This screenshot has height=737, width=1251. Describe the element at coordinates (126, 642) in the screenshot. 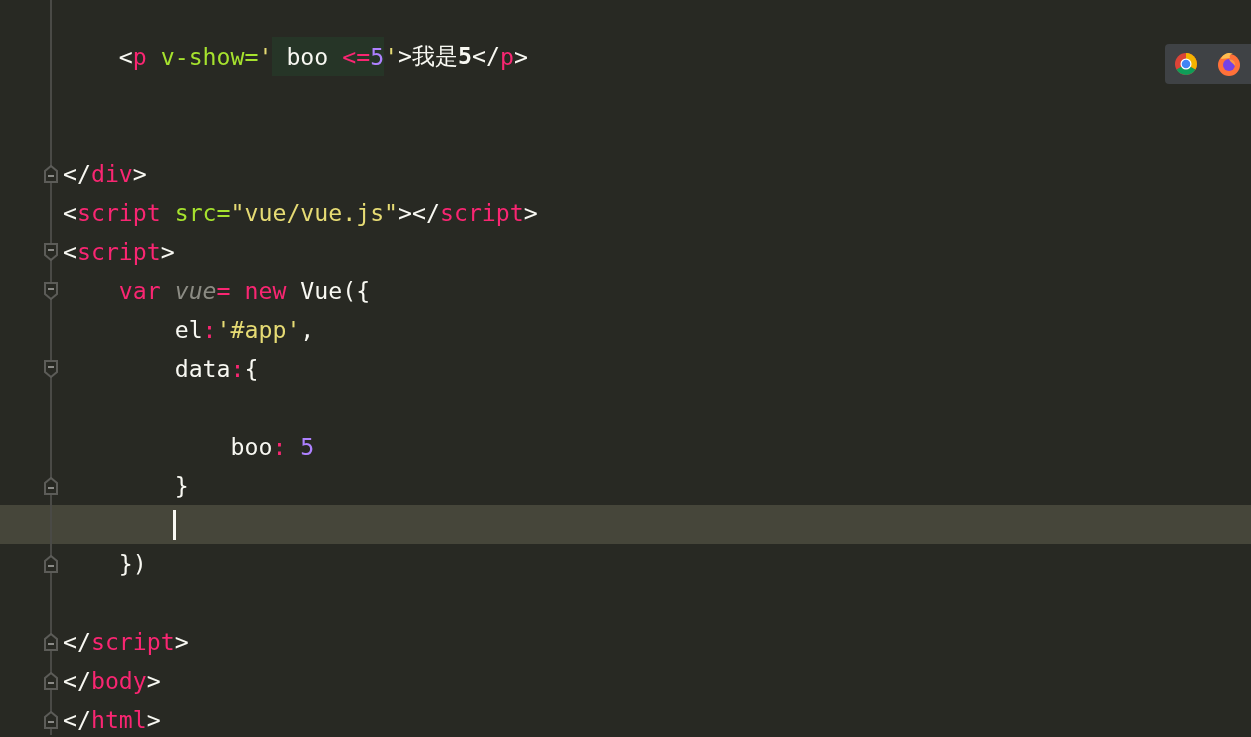

I see `code-line: </script>` at that location.